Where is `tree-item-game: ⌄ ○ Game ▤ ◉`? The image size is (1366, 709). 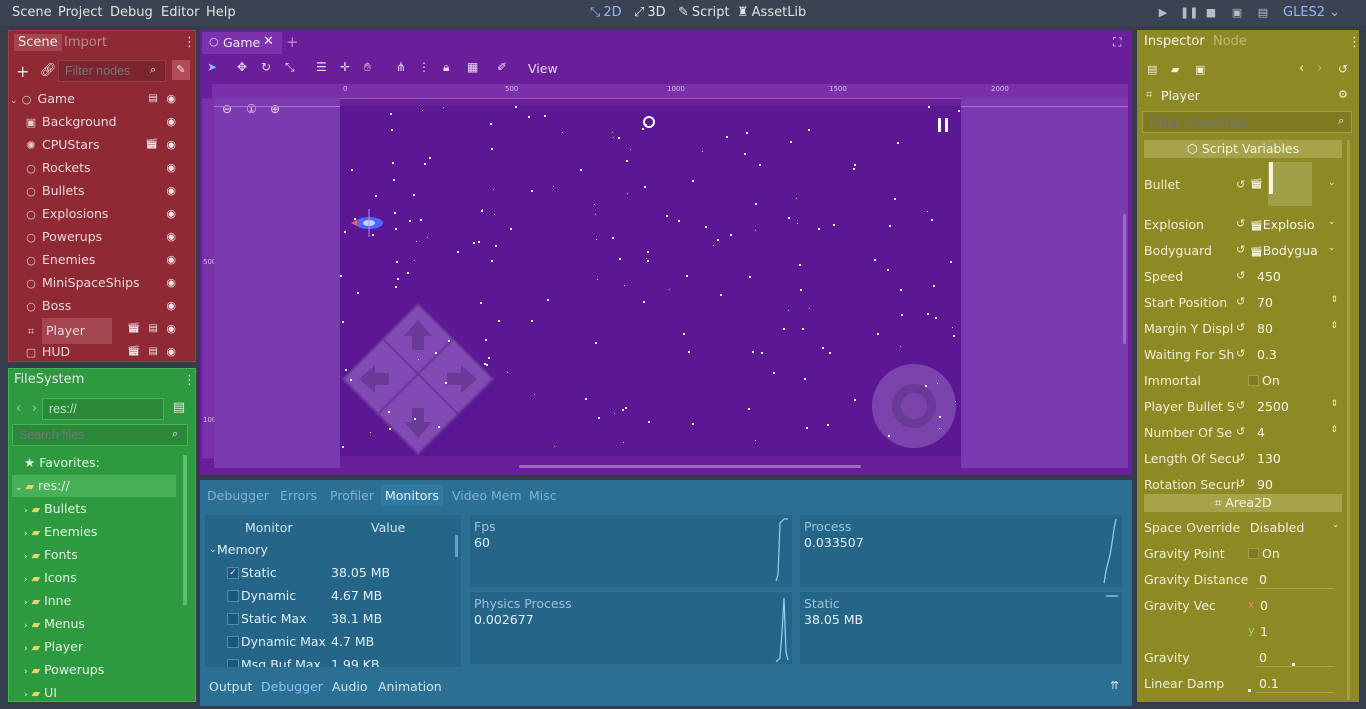
tree-item-game: ⌄ ○ Game ▤ ◉ is located at coordinates (94, 99).